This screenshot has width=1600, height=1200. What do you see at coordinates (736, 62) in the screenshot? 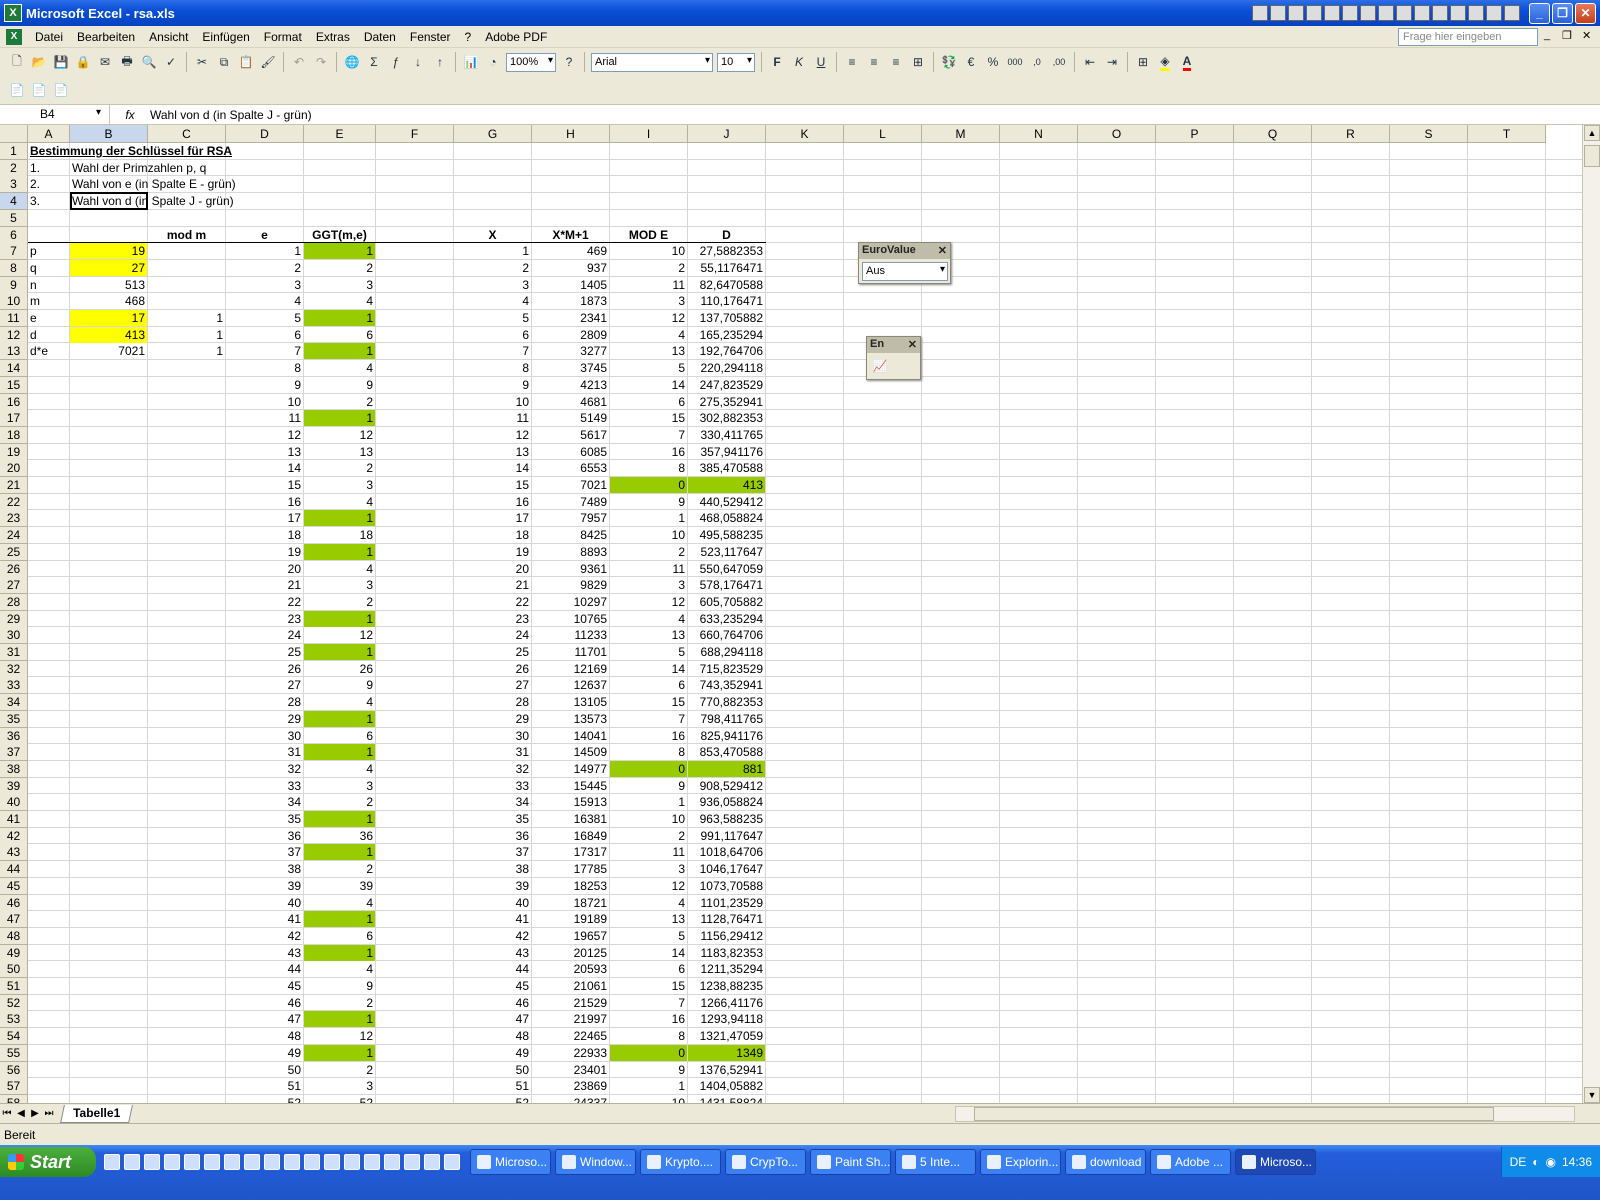
I see `font-size-select: 10` at bounding box center [736, 62].